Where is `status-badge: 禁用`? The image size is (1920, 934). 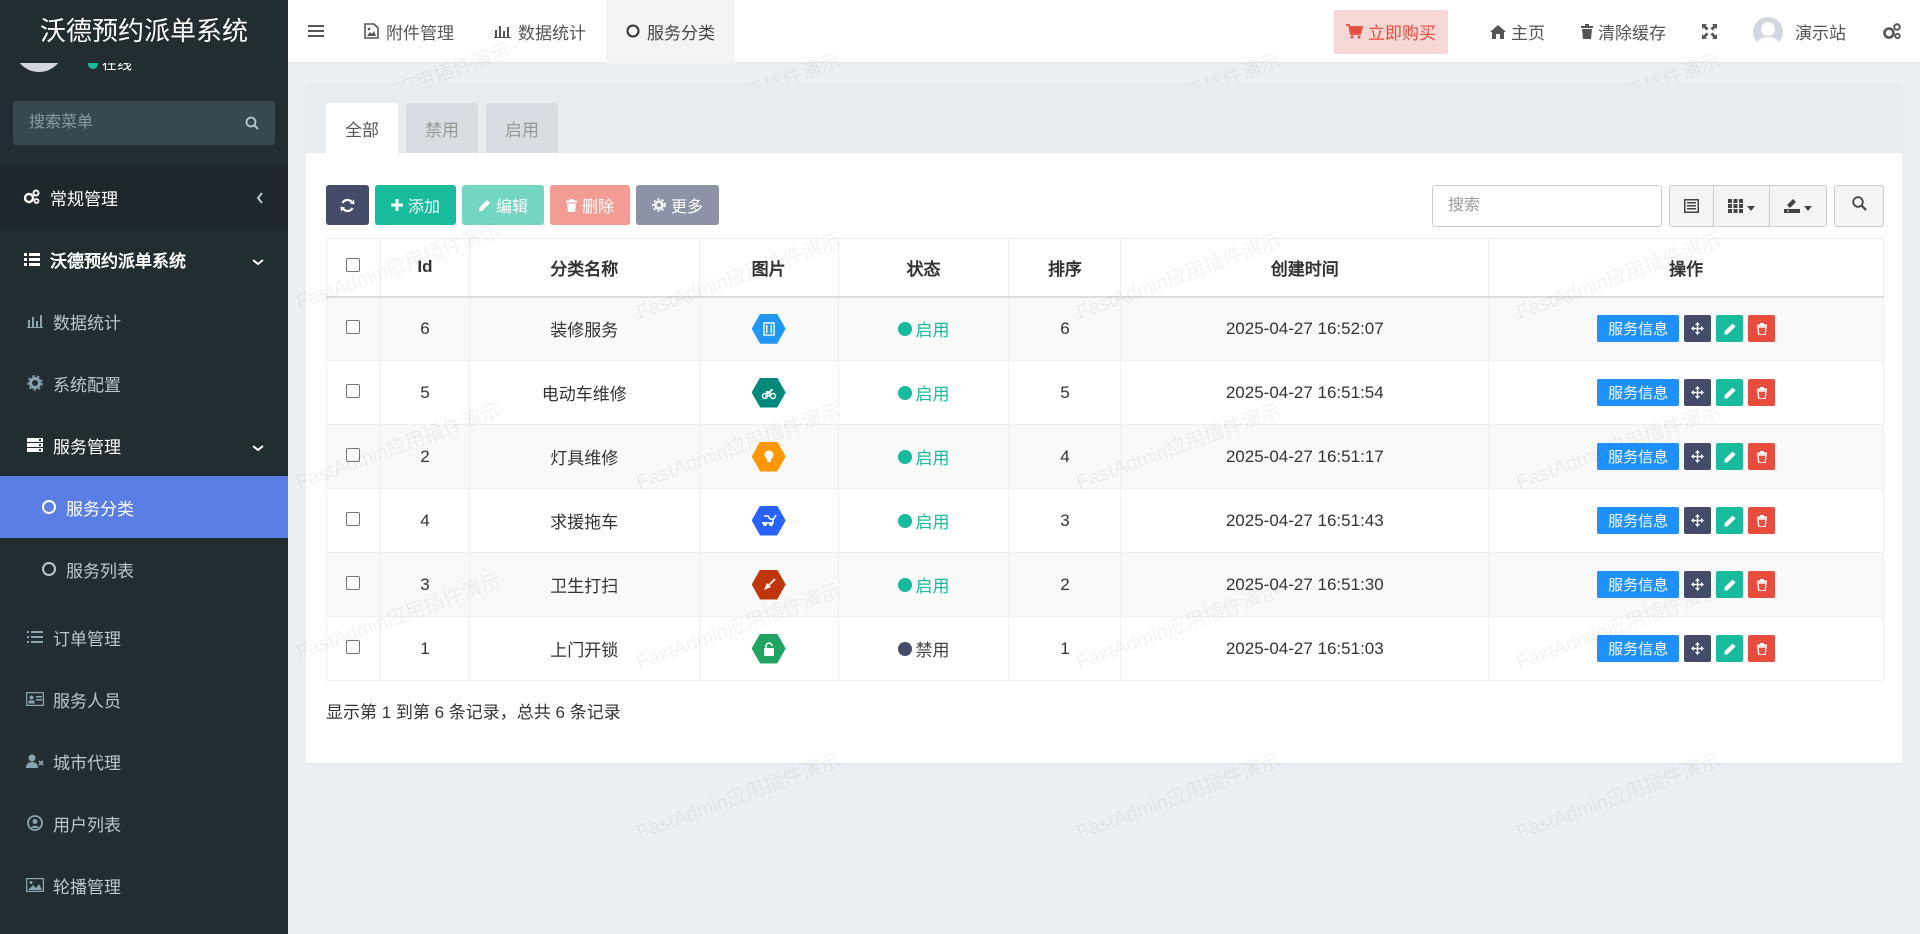 status-badge: 禁用 is located at coordinates (923, 648).